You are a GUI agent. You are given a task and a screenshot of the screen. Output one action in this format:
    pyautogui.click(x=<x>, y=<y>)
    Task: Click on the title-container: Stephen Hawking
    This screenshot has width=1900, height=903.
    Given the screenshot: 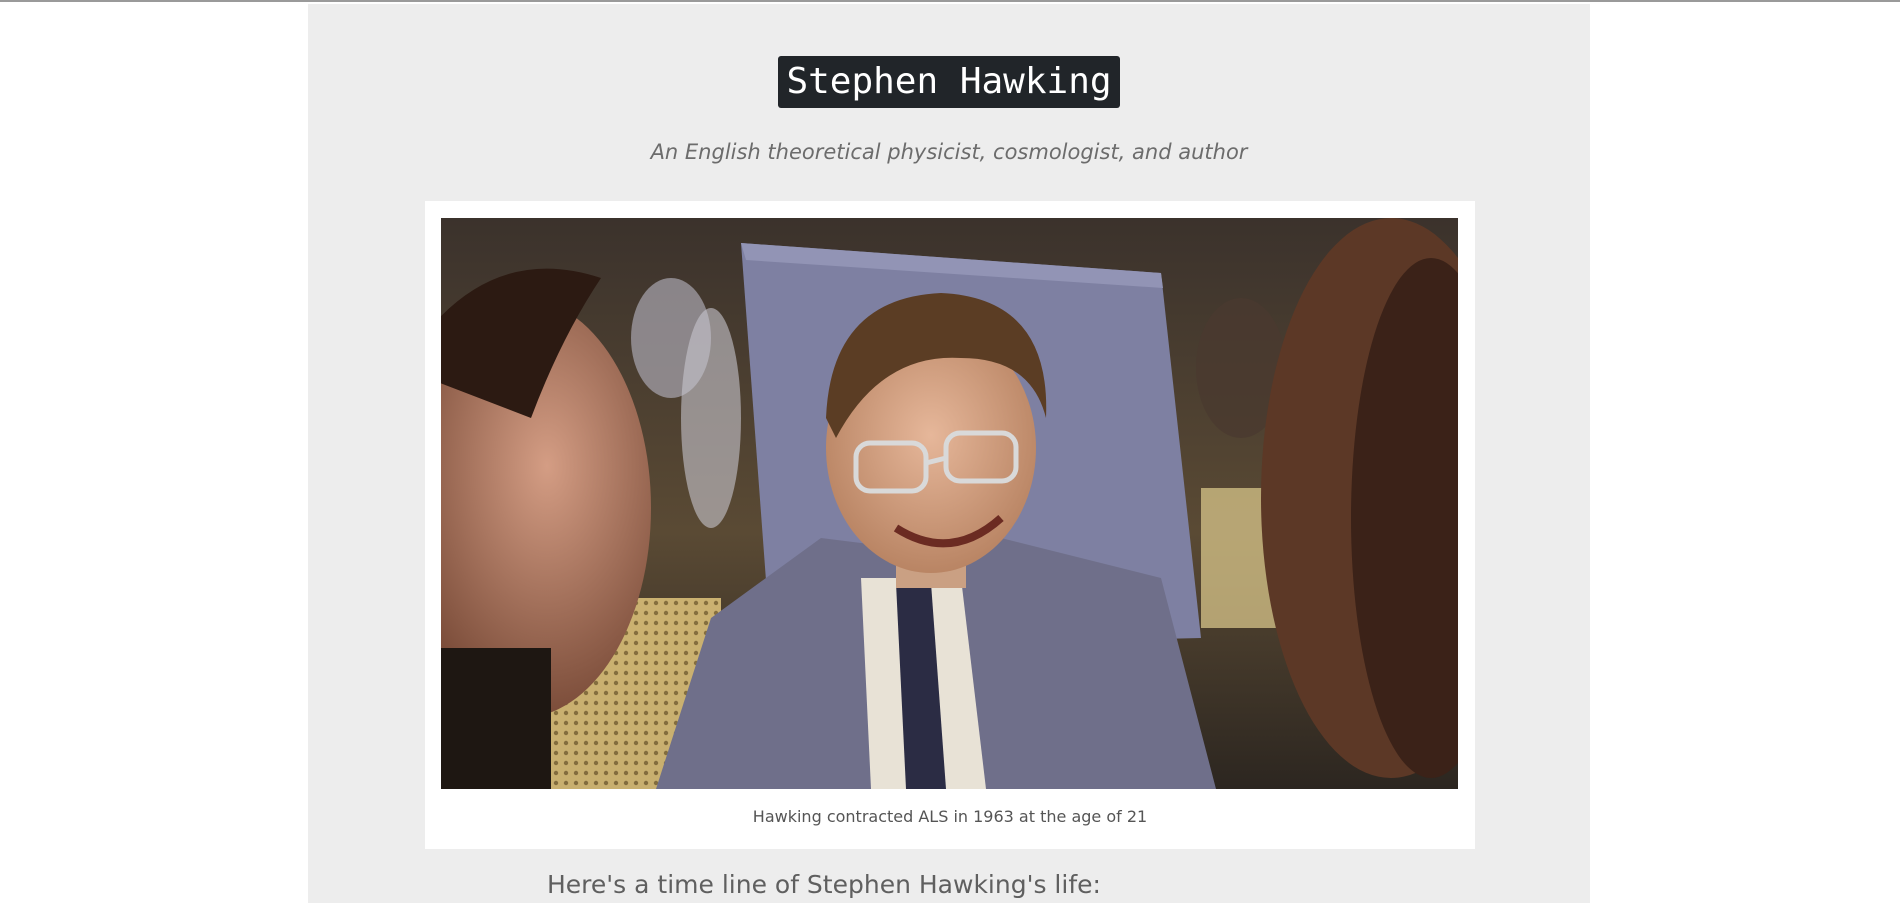 What is the action you would take?
    pyautogui.click(x=949, y=82)
    